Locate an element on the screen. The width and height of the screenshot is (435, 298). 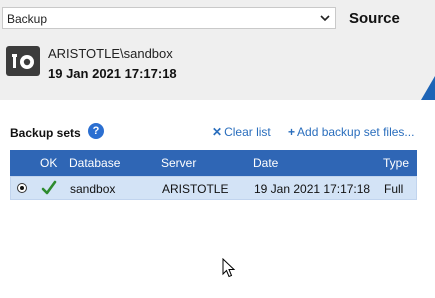
column-header-server: Server is located at coordinates (178, 163).